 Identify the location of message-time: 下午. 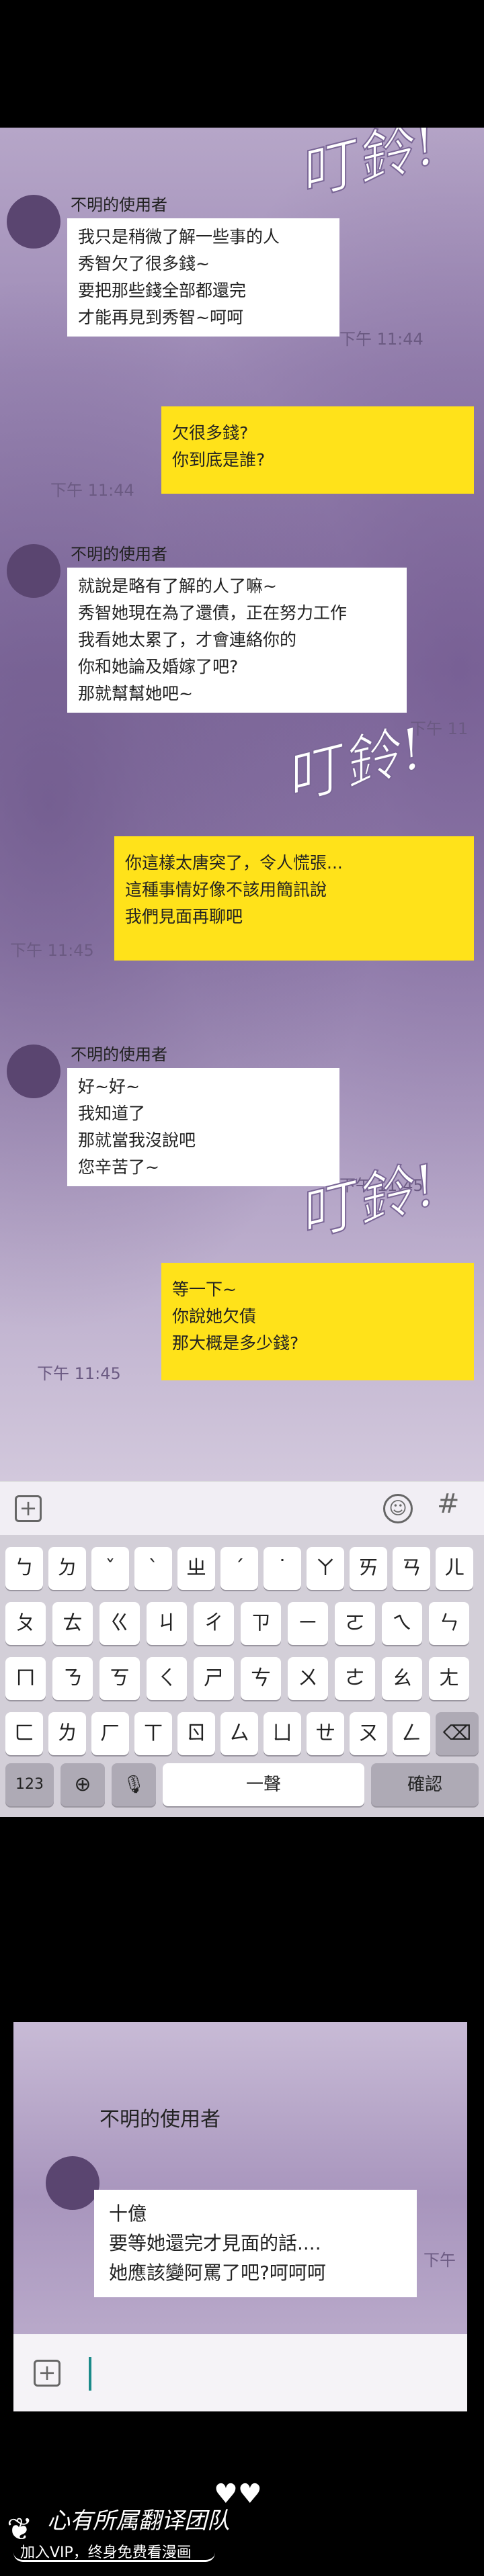
(440, 2261).